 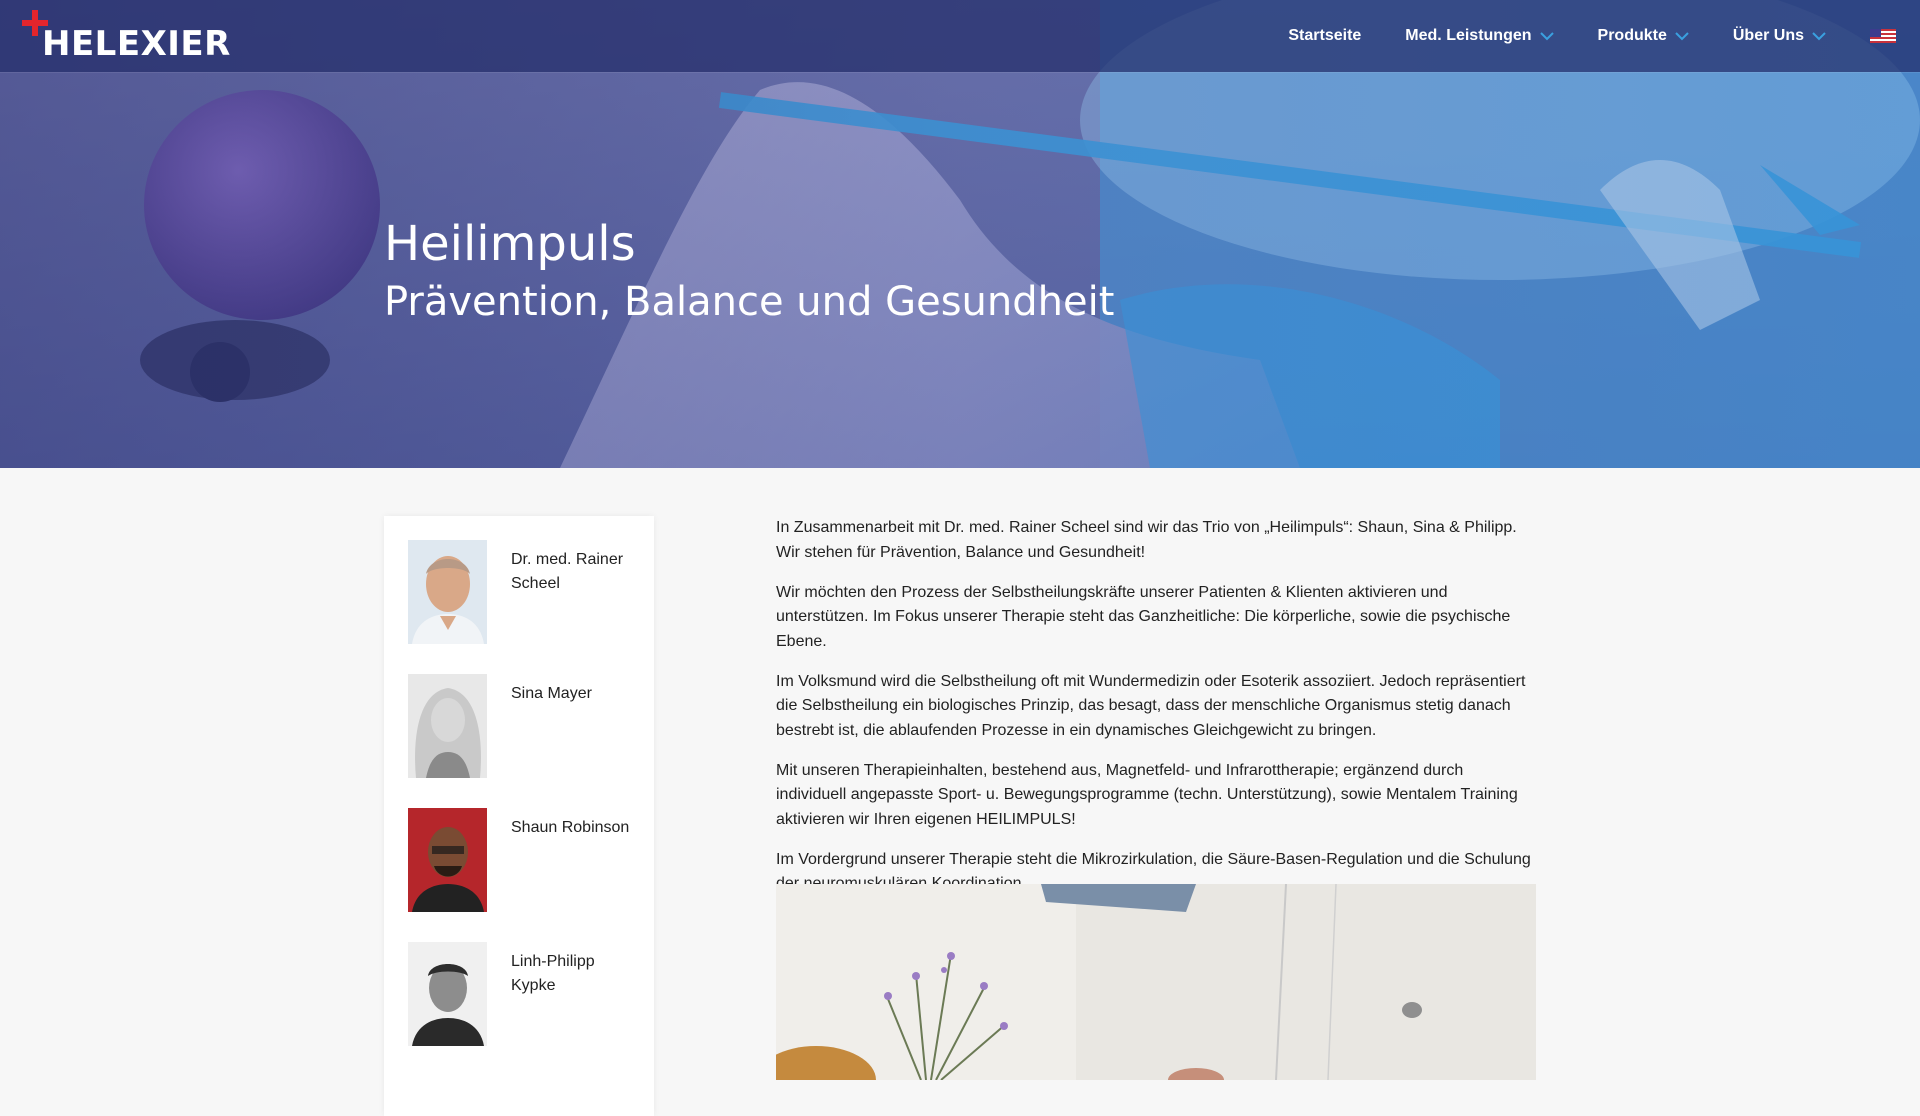 What do you see at coordinates (518, 860) in the screenshot?
I see `team-member: Shaun Robinson` at bounding box center [518, 860].